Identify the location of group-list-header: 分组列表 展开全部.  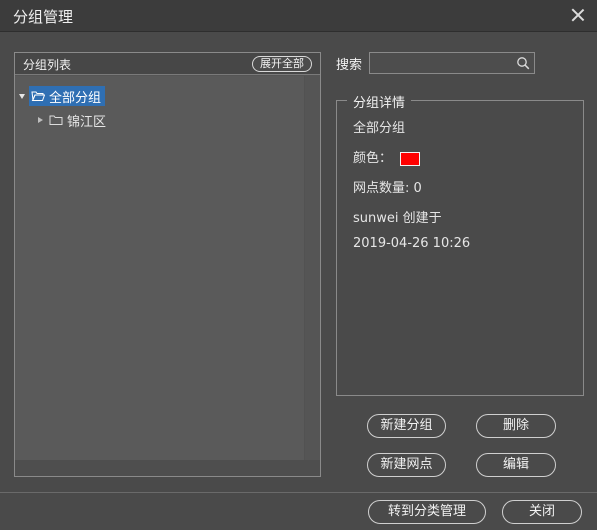
(167, 64).